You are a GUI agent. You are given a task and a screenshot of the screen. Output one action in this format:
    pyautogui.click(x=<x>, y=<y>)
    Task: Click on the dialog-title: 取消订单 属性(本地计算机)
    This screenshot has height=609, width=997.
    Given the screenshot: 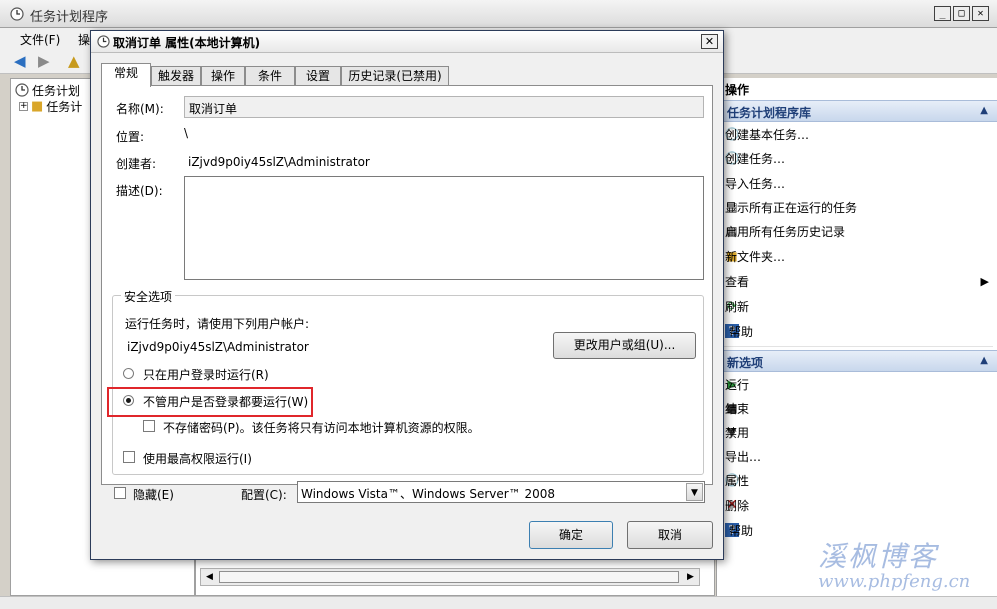 What is the action you would take?
    pyautogui.click(x=187, y=43)
    